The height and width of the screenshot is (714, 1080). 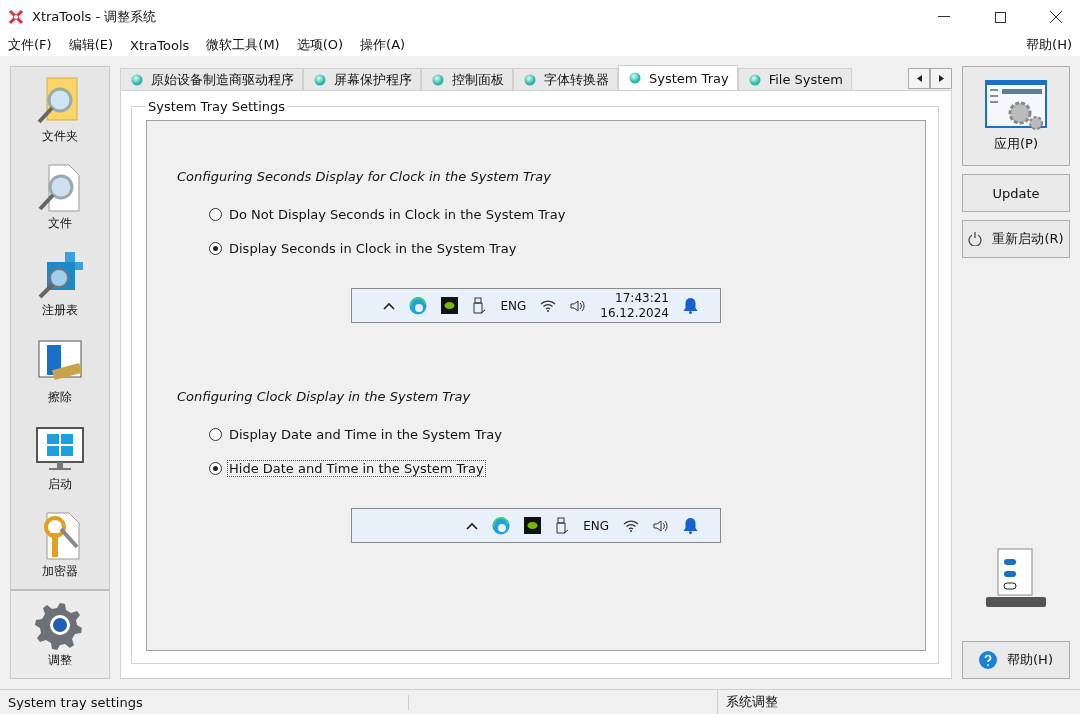 What do you see at coordinates (211, 79) in the screenshot?
I see `tab: 原始设备制造商驱动程序` at bounding box center [211, 79].